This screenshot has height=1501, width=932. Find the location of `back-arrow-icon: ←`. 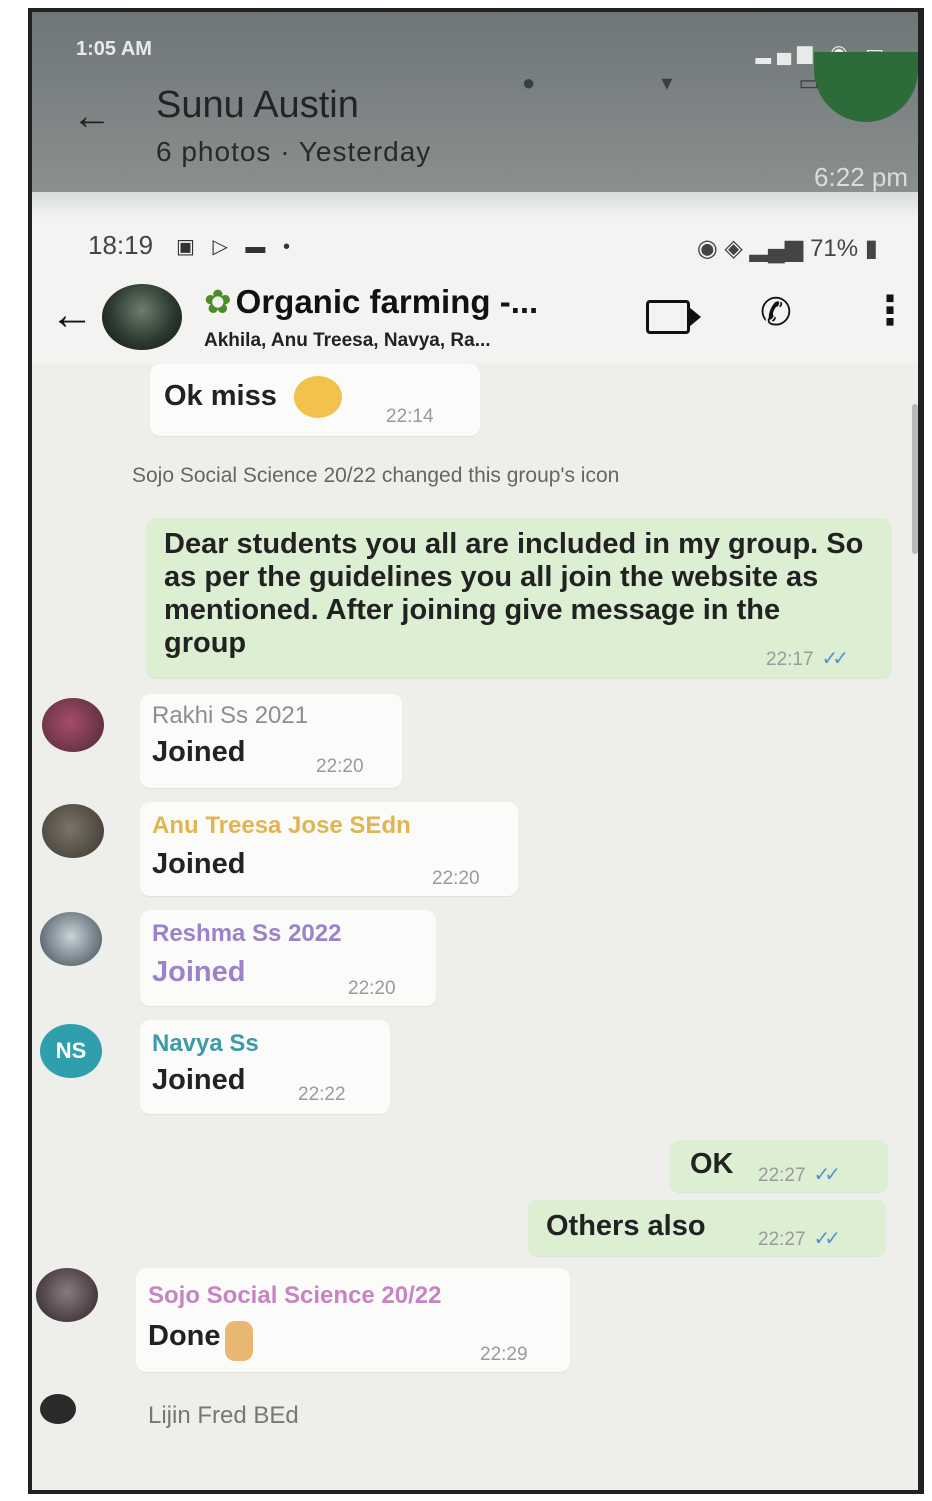

back-arrow-icon: ← is located at coordinates (72, 315).